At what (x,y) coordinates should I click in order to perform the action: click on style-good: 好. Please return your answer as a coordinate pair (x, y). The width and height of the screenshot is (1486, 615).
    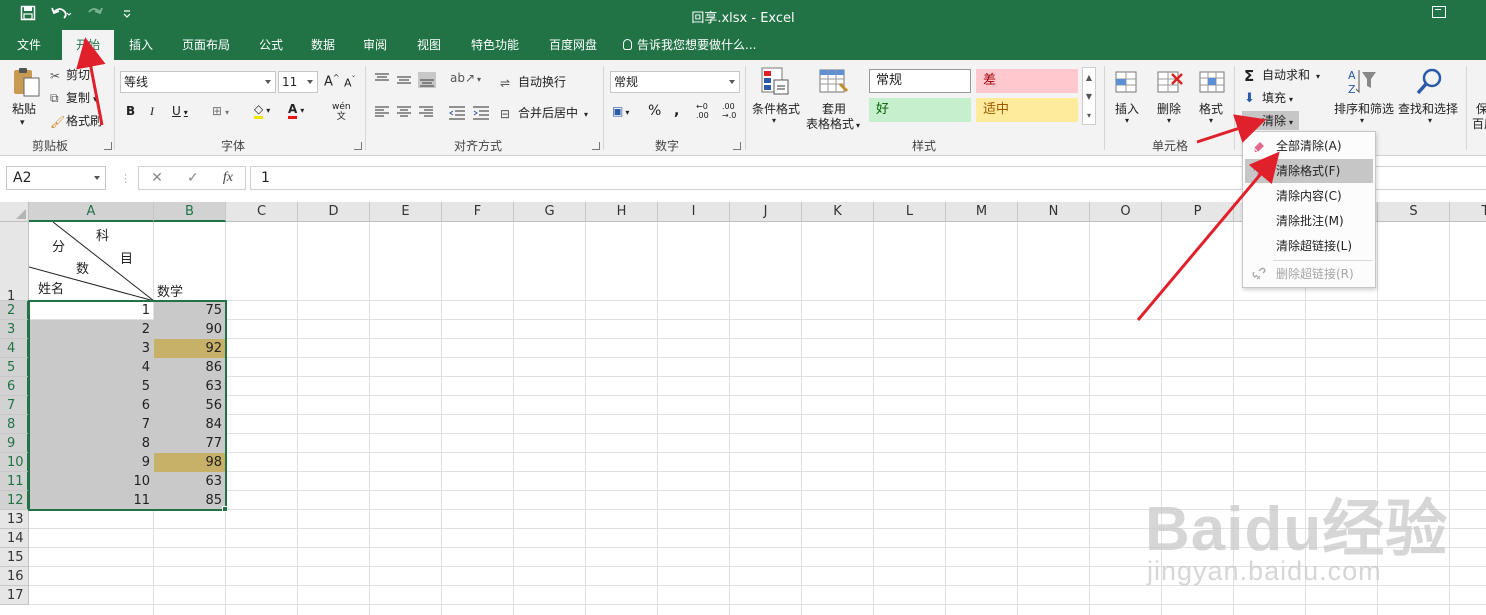
    Looking at the image, I should click on (920, 110).